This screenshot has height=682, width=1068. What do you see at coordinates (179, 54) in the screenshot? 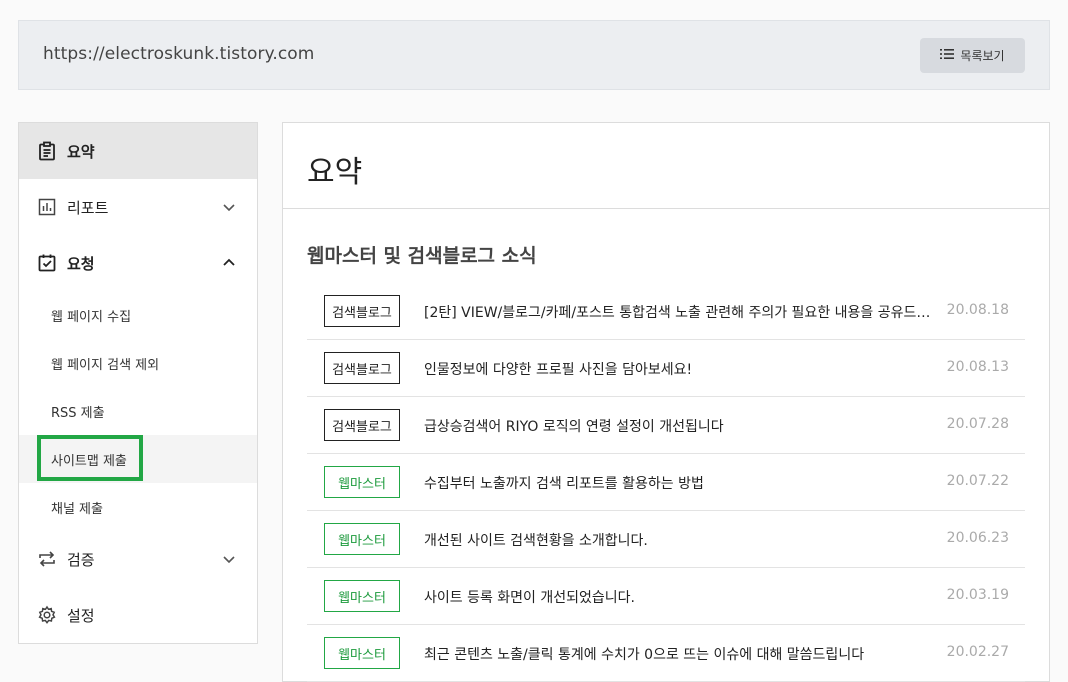
I see `site-url: https://electroskunk.tistory.com` at bounding box center [179, 54].